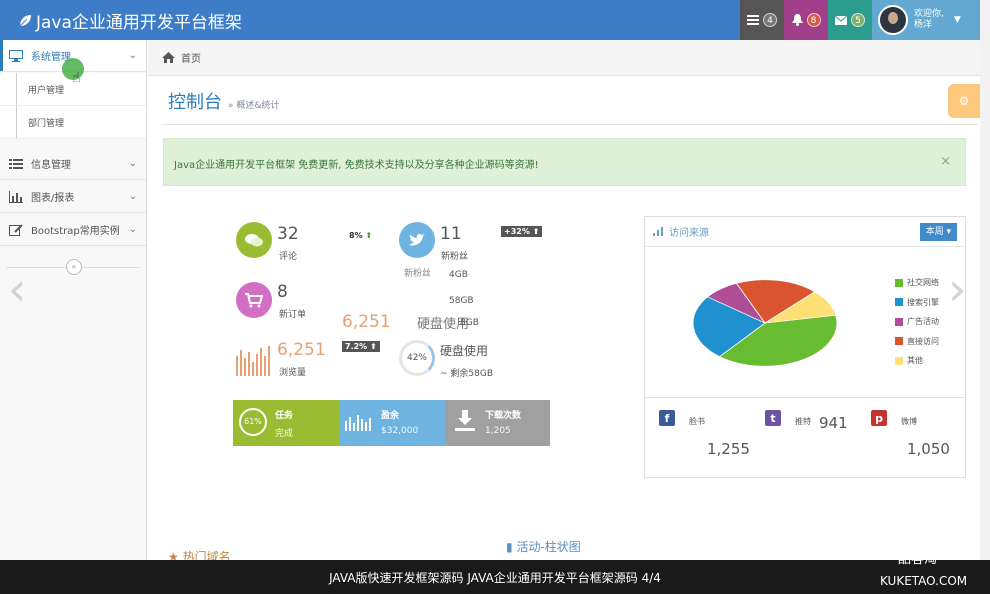  I want to click on ghost-views-count: 6,251, so click(366, 322).